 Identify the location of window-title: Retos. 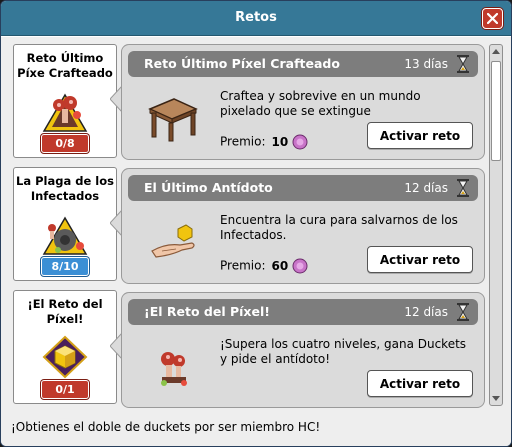
(256, 17).